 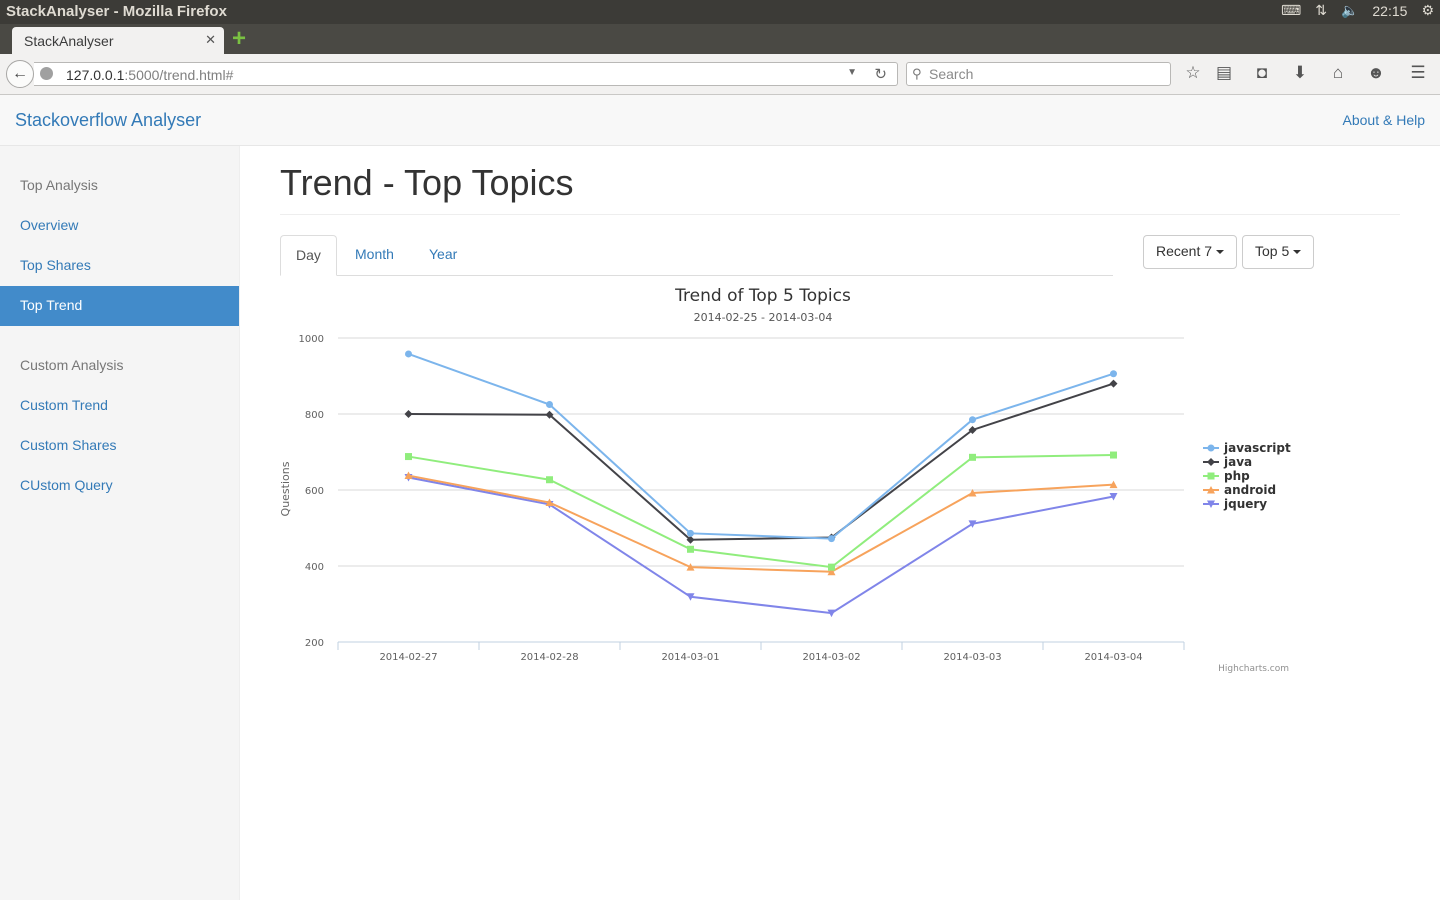 I want to click on chat-icon: ☻, so click(x=1376, y=73).